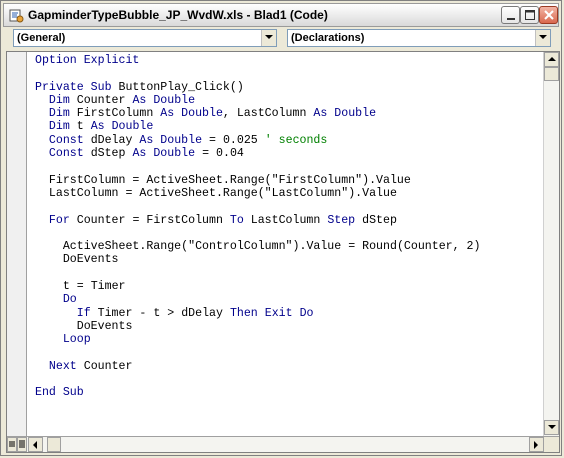 This screenshot has width=564, height=458. What do you see at coordinates (54, 444) in the screenshot?
I see `horizontal-scroll-thumb` at bounding box center [54, 444].